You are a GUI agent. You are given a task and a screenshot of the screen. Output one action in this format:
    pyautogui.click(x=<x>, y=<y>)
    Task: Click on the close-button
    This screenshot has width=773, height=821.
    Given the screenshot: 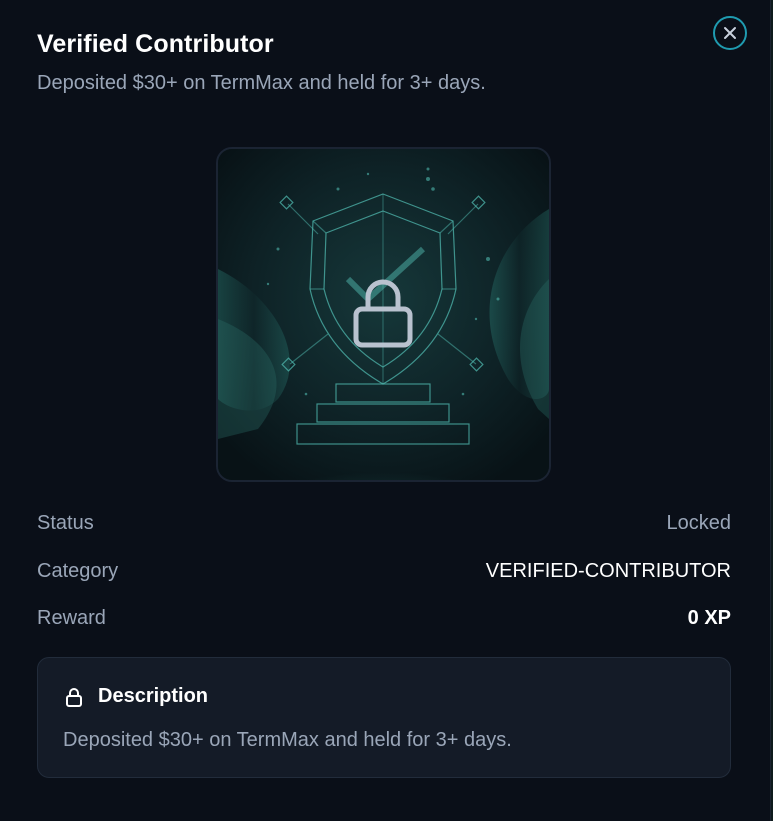 What is the action you would take?
    pyautogui.click(x=730, y=33)
    